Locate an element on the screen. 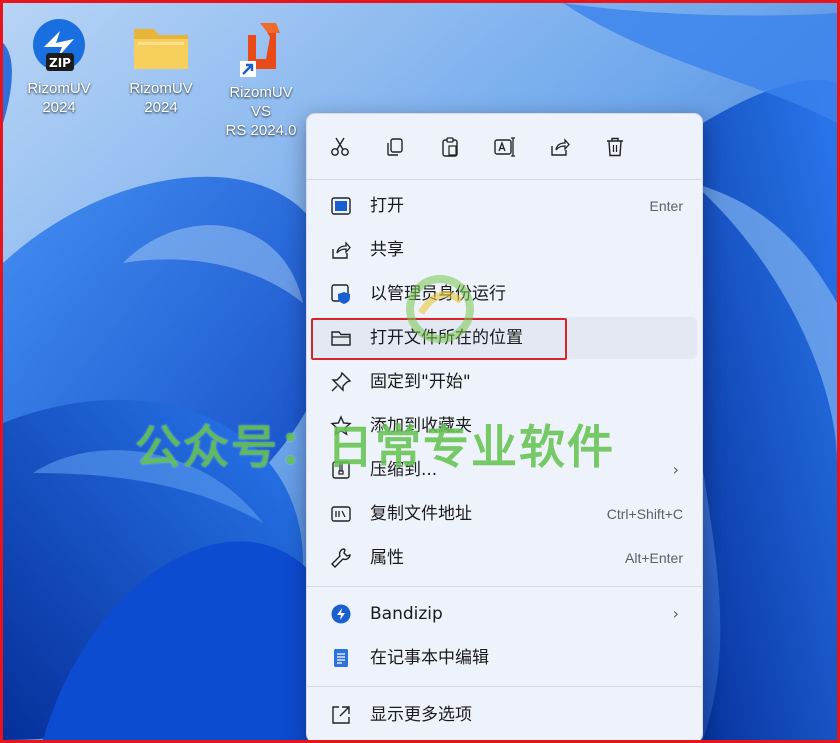 Image resolution: width=840 pixels, height=743 pixels. menu-item-label: 固定到"开始" is located at coordinates (420, 382).